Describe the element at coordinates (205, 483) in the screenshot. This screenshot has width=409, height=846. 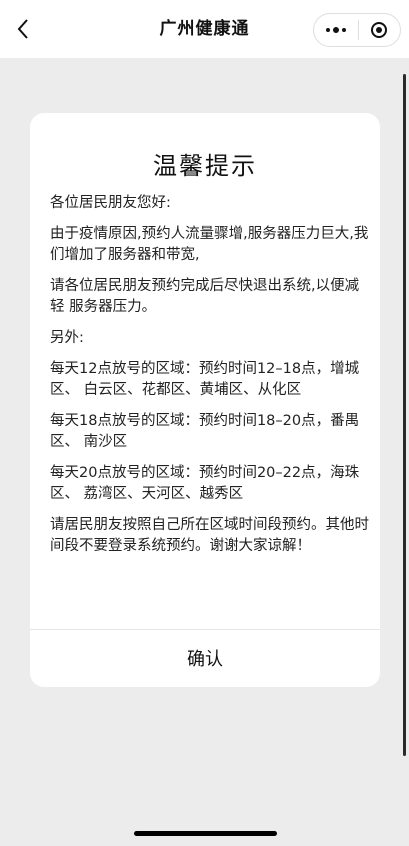
I see `notice-paragraph: 每天20点放号的区域：预约时间20–22点，海珠区、 荔湾区、天河区、越秀区` at that location.